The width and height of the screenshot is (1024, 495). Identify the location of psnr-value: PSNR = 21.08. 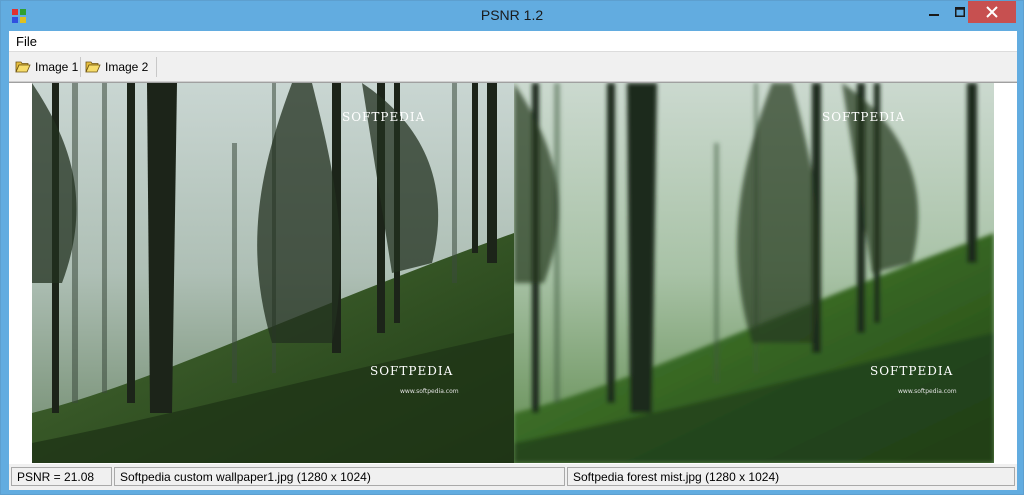
(61, 476).